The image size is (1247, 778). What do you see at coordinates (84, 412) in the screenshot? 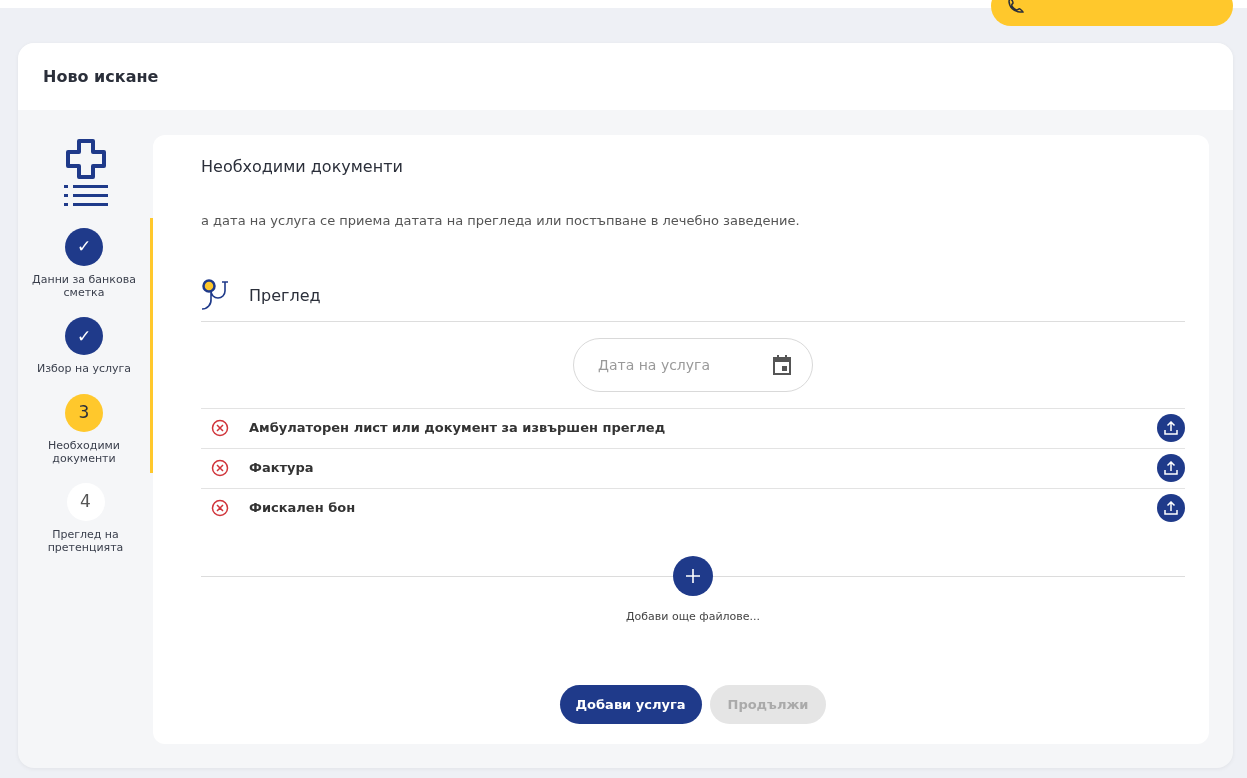
I see `step-marker: 3` at bounding box center [84, 412].